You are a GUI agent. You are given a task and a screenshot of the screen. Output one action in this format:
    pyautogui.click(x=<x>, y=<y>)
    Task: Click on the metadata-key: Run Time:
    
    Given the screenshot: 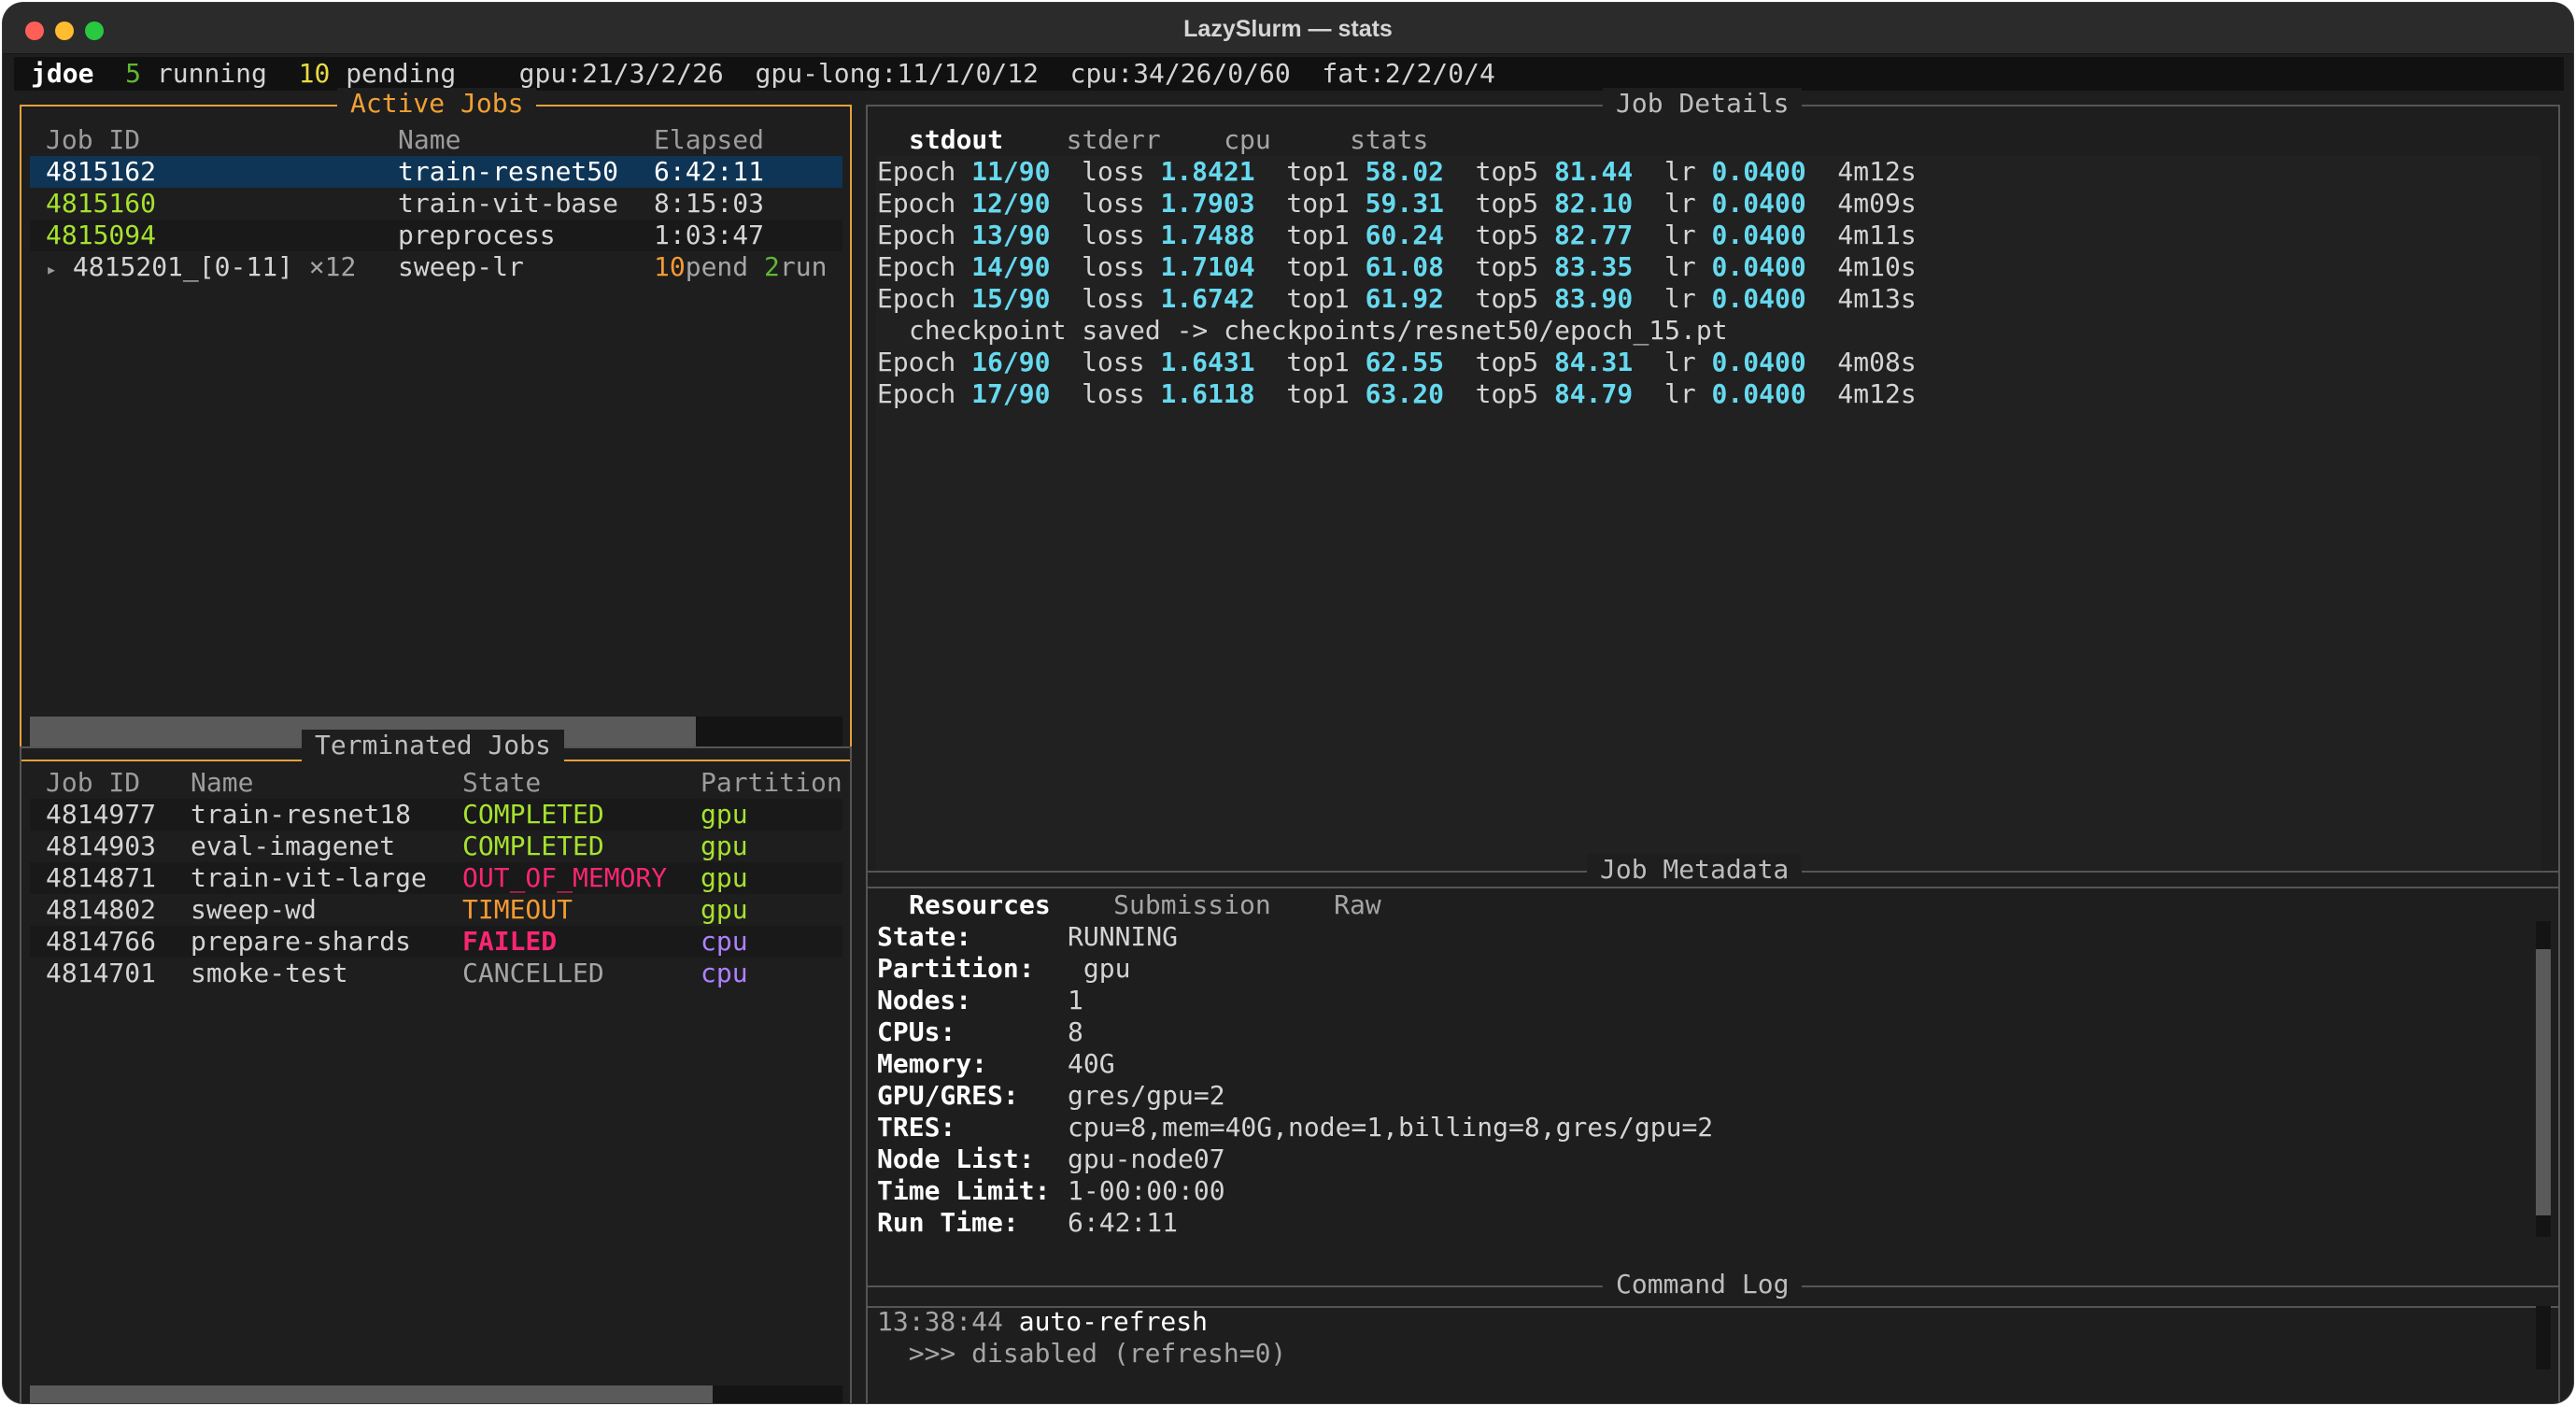 What is the action you would take?
    pyautogui.click(x=948, y=1223)
    